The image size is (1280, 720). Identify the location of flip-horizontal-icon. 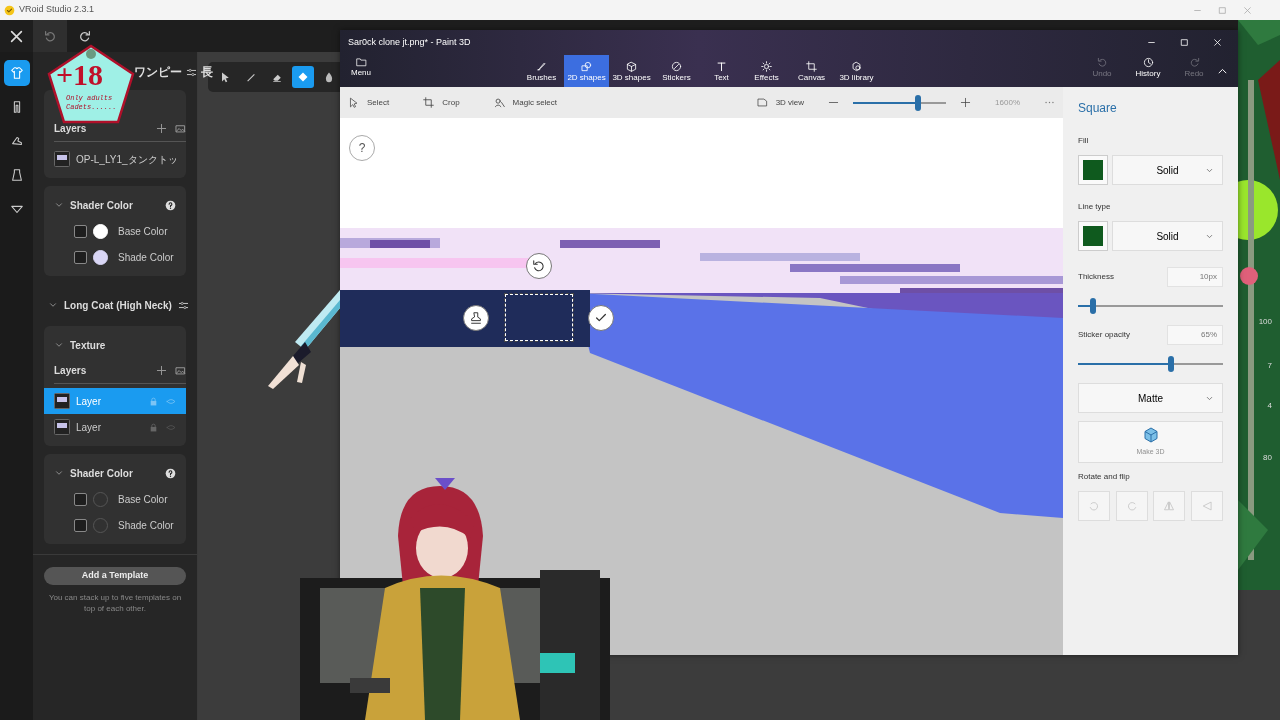
(1206, 506).